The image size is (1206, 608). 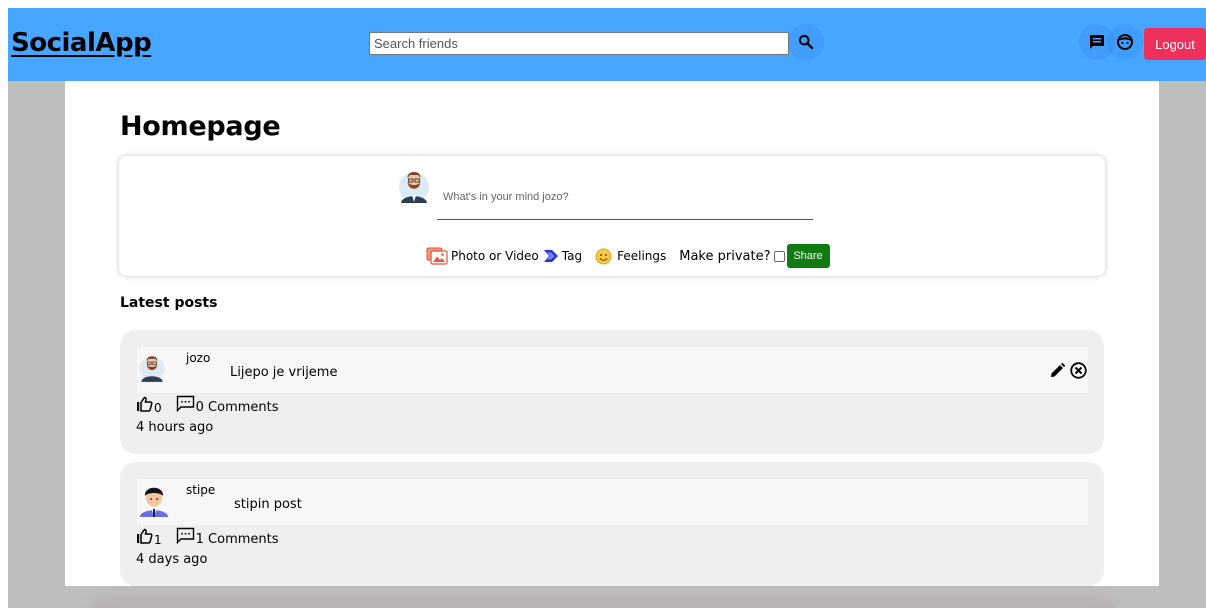 What do you see at coordinates (237, 539) in the screenshot?
I see `comment-count: 1 Comments` at bounding box center [237, 539].